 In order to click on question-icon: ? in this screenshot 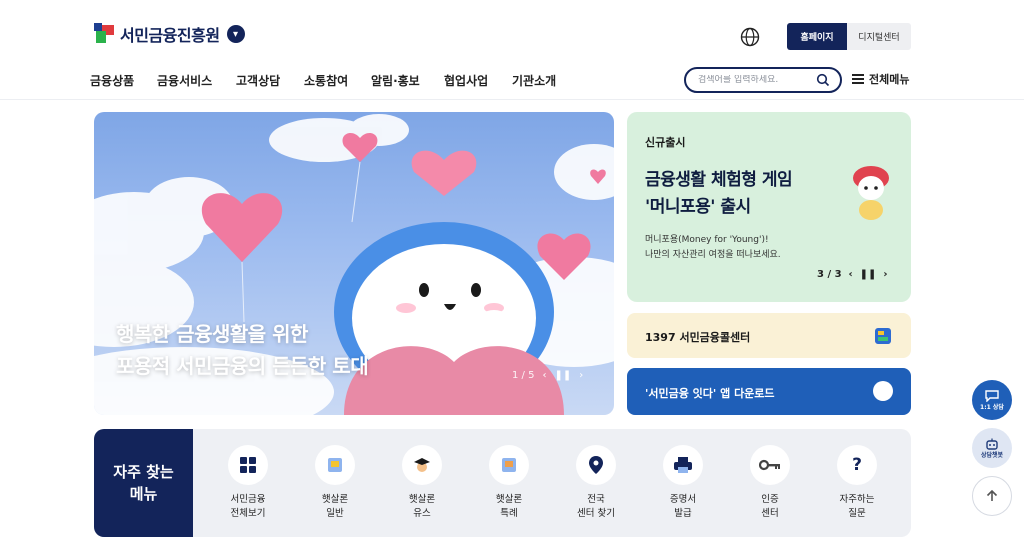, I will do `click(857, 465)`.